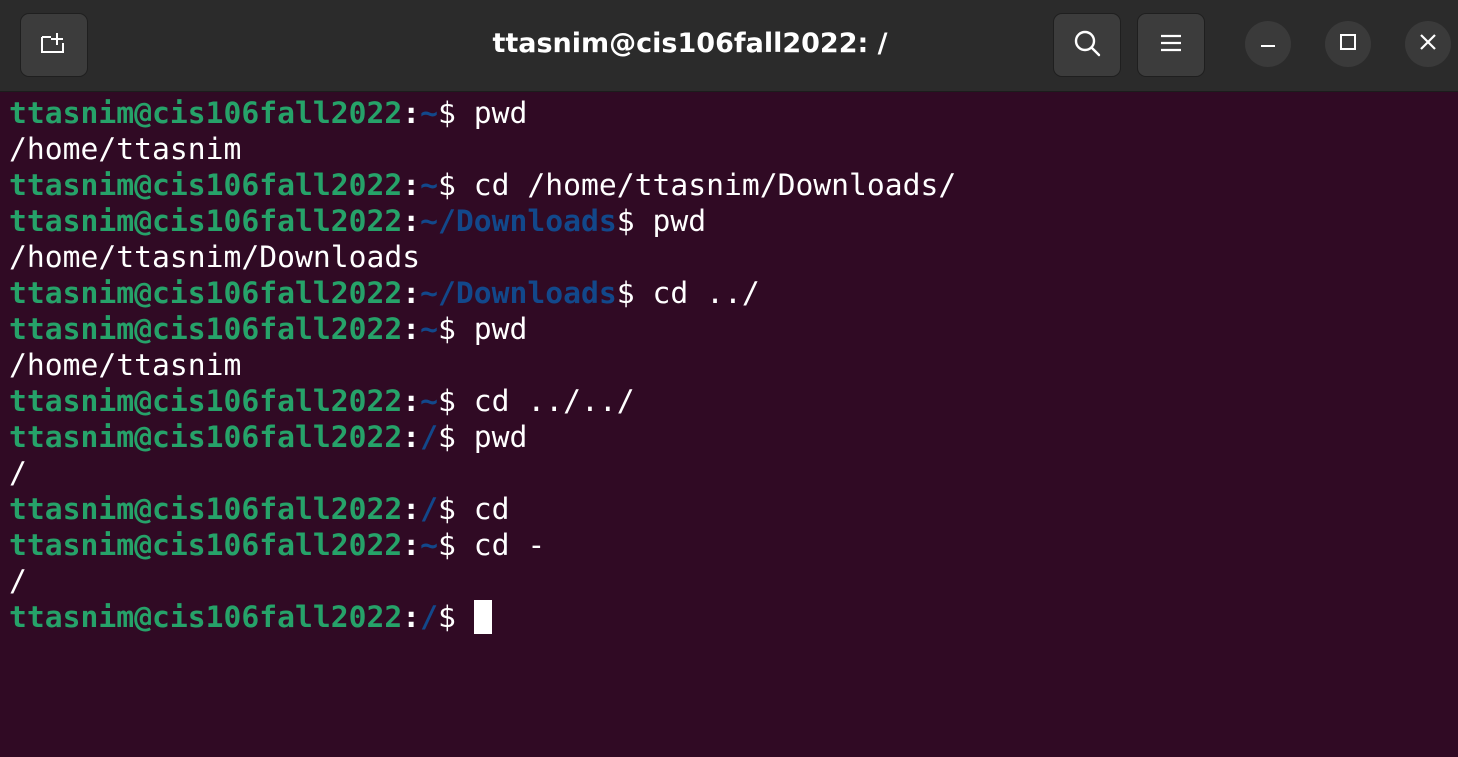  I want to click on window-title: ttasnim@cis106fall2022: /, so click(690, 43).